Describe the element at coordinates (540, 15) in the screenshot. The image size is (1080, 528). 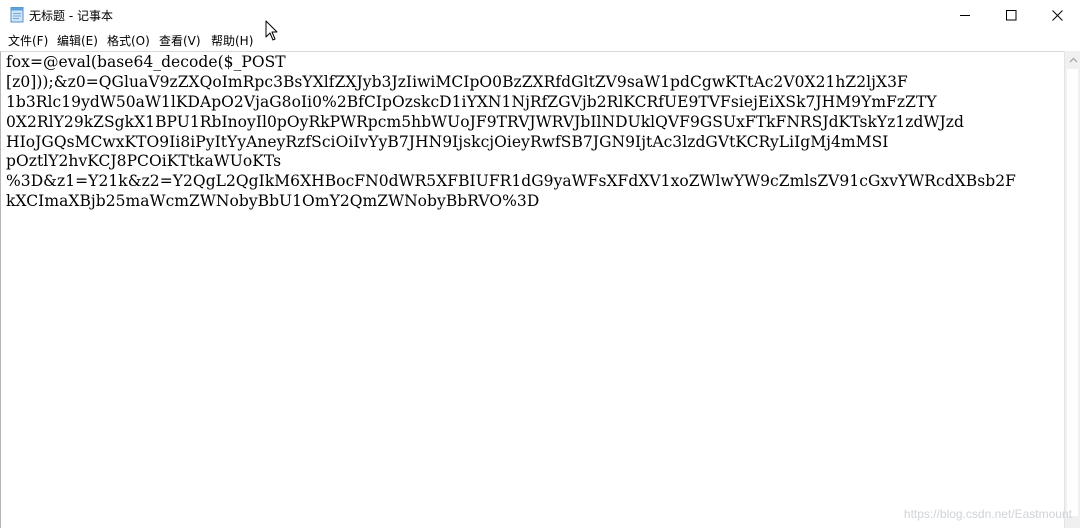
I see `title-bar: 无标题 - 记事本` at that location.